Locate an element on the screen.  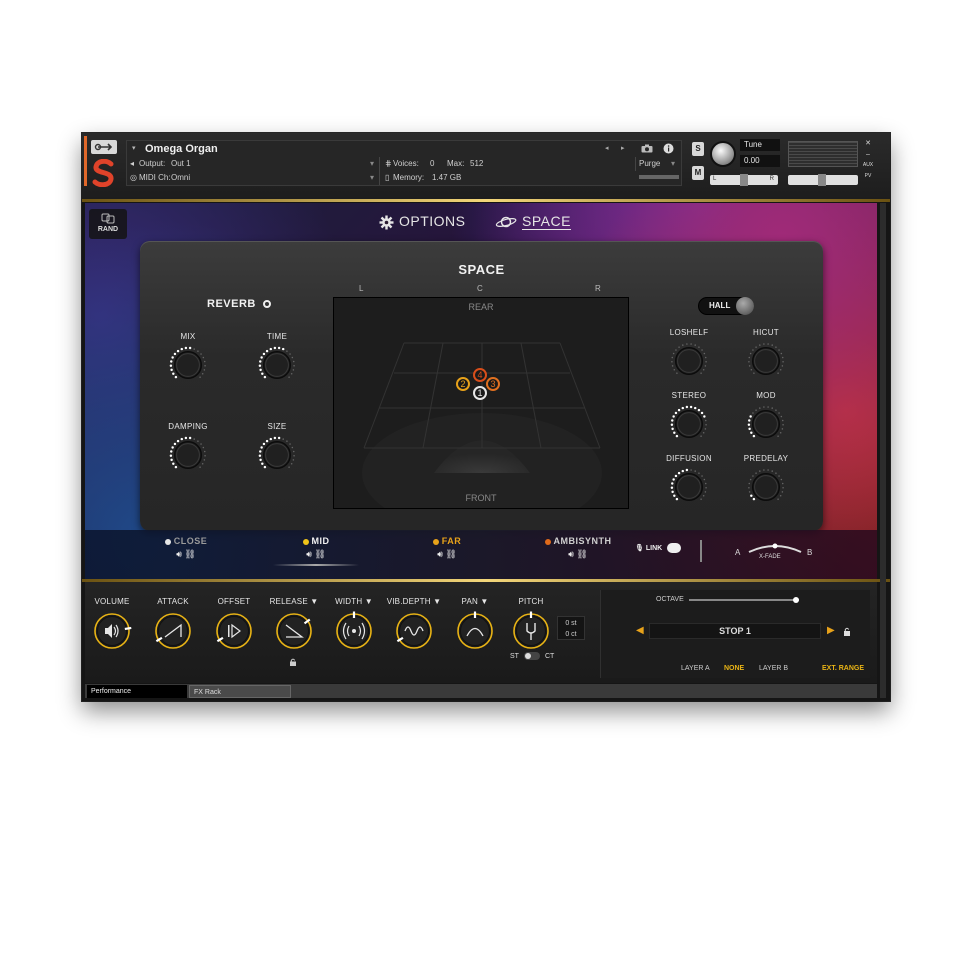
mic-marker-1: 1 is located at coordinates (480, 393).